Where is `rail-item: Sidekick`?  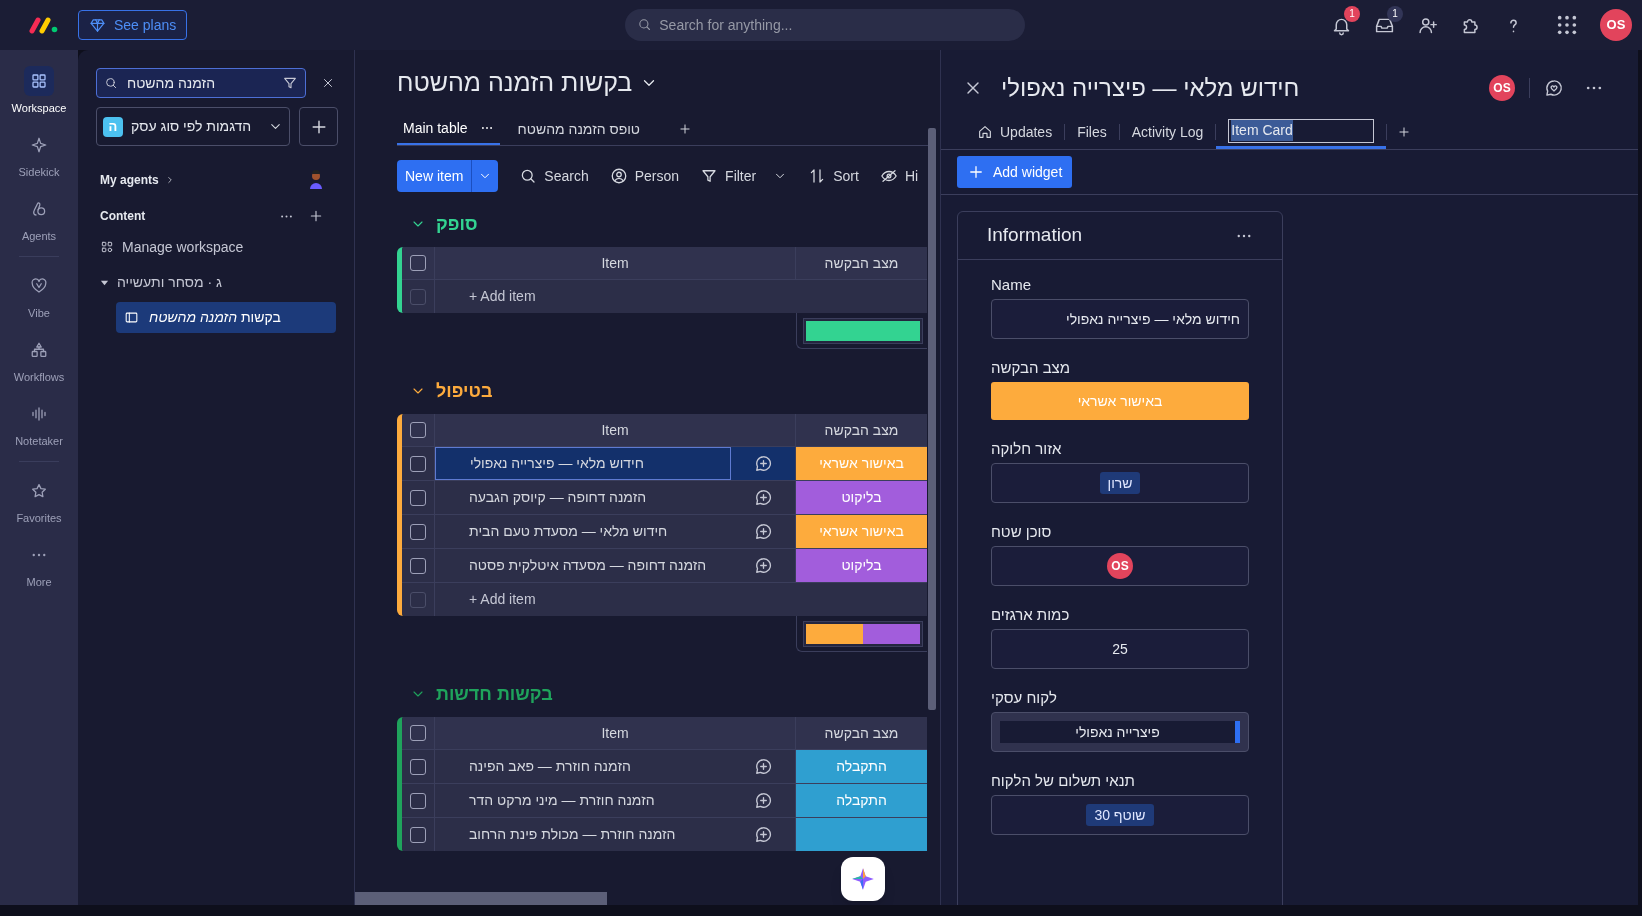 rail-item: Sidekick is located at coordinates (39, 154).